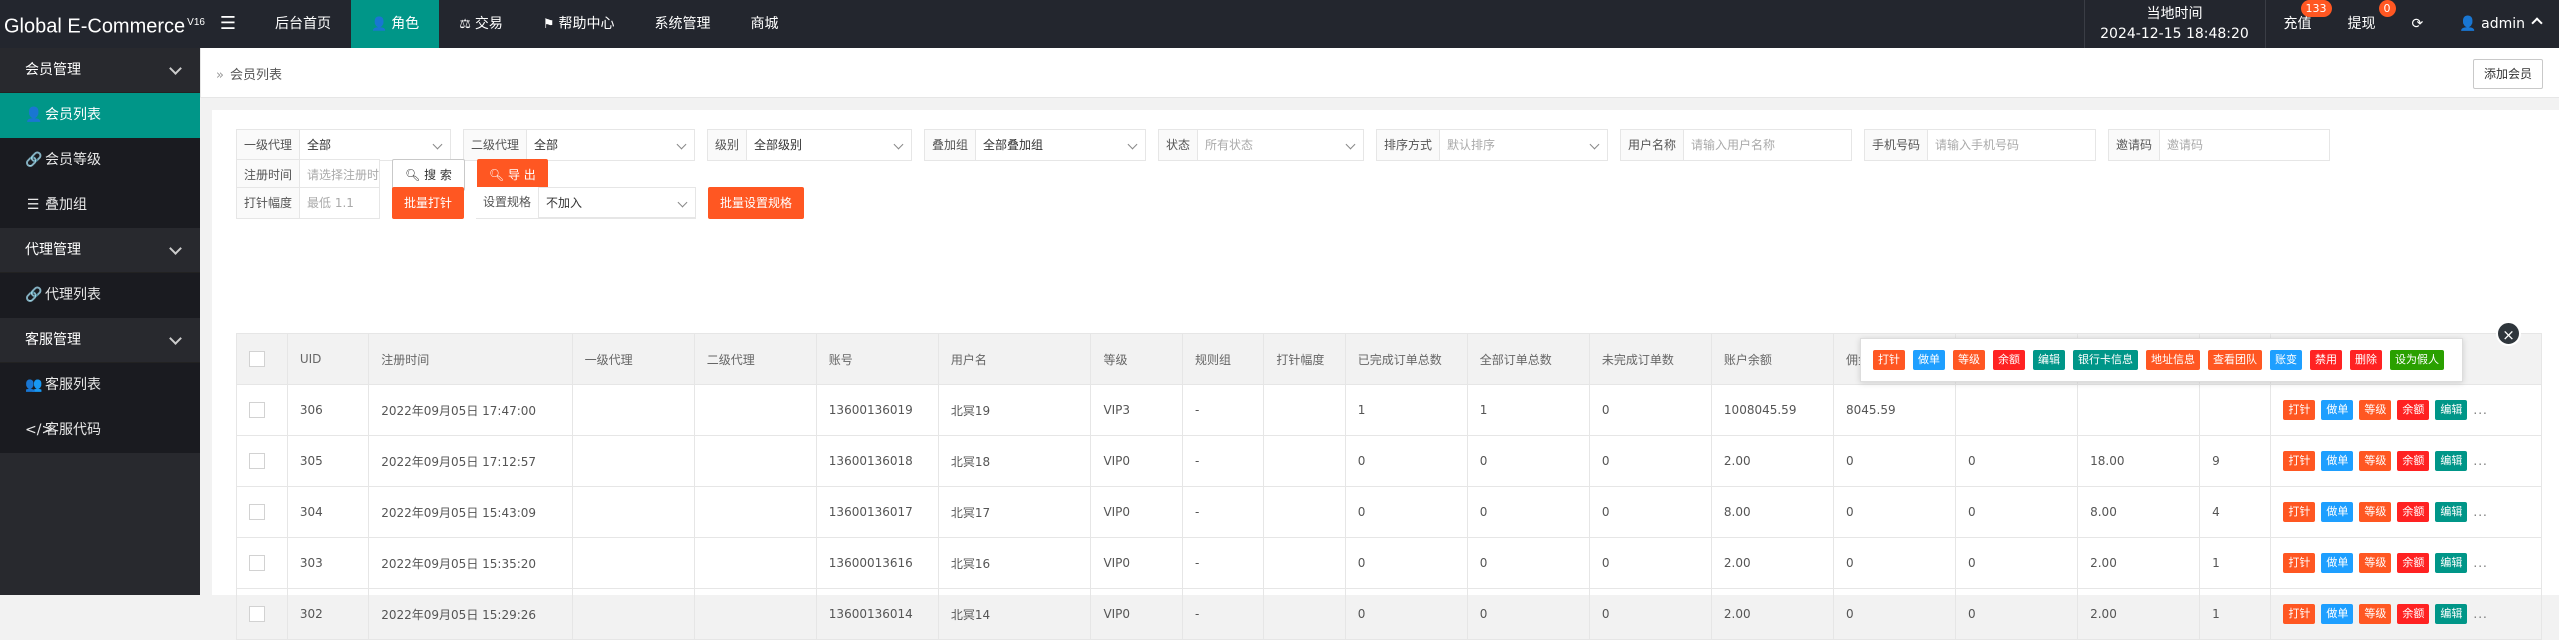 This screenshot has width=2559, height=640. Describe the element at coordinates (2244, 145) in the screenshot. I see `filter-input: 邀请码` at that location.